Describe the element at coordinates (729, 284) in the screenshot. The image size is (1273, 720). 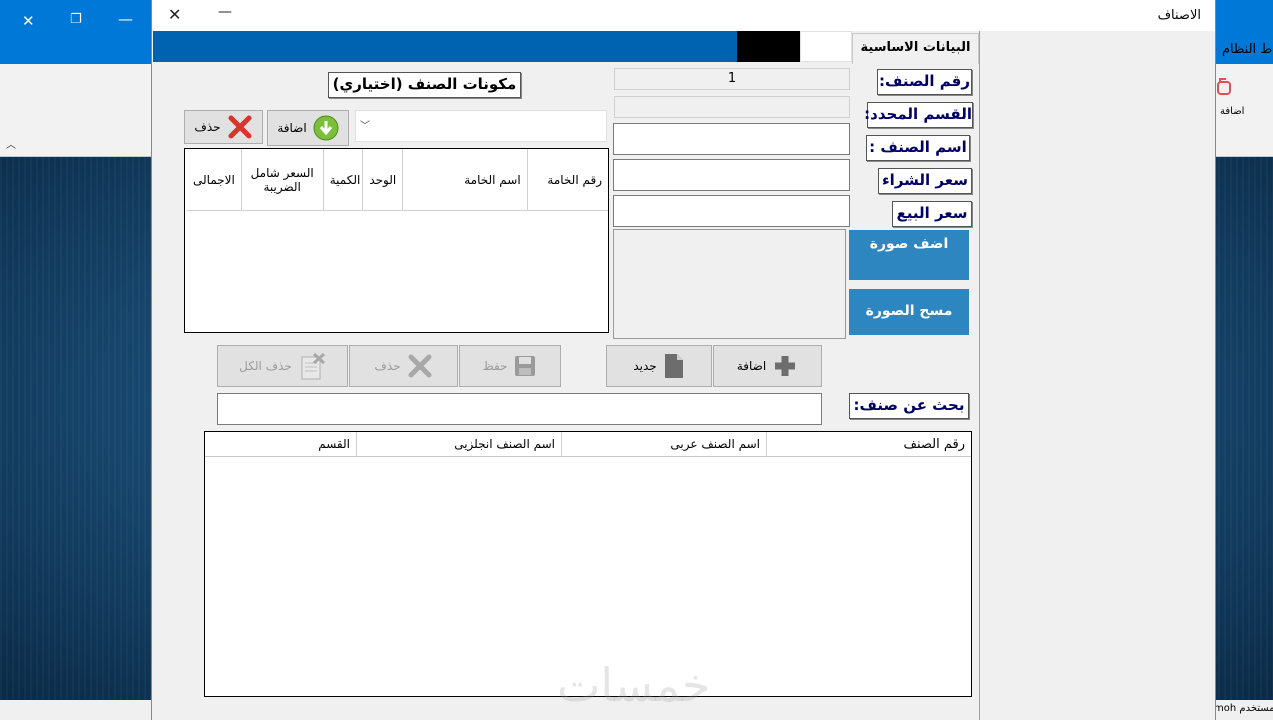
I see `image-preview` at that location.